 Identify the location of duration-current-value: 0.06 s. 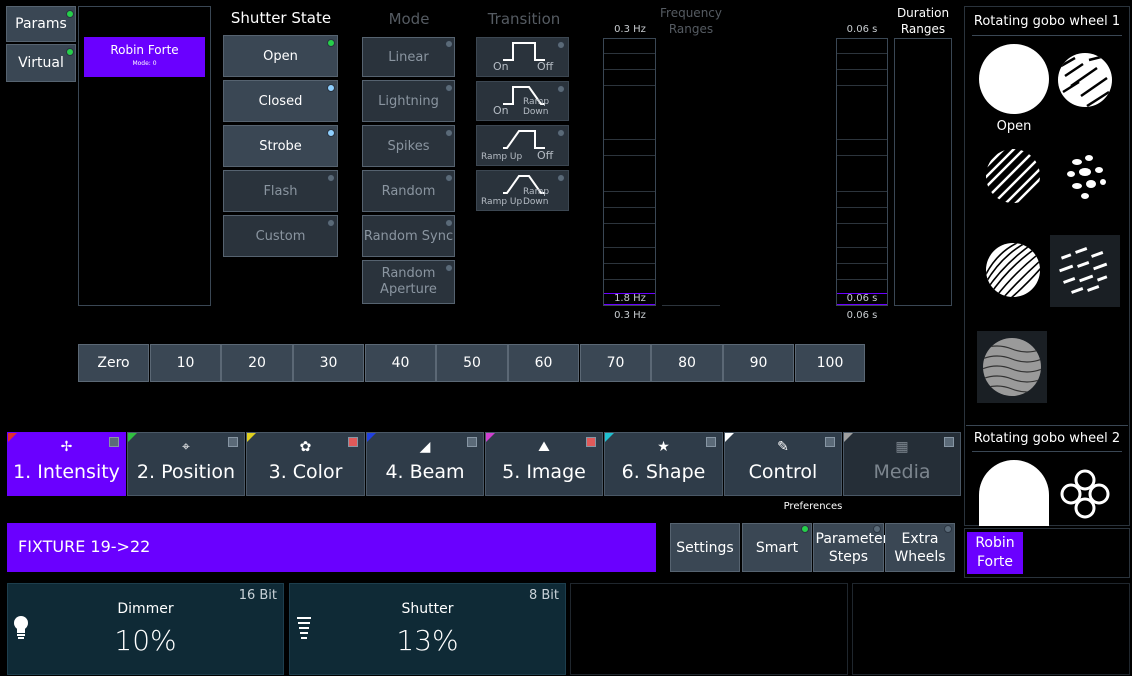
(862, 298).